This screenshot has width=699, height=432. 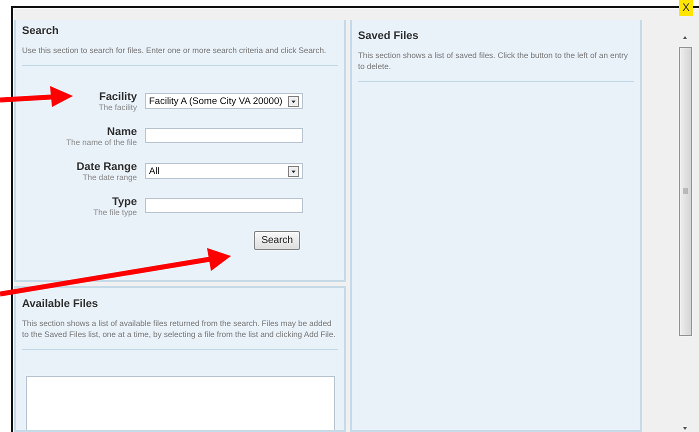 I want to click on scroll-down-icon, so click(x=685, y=428).